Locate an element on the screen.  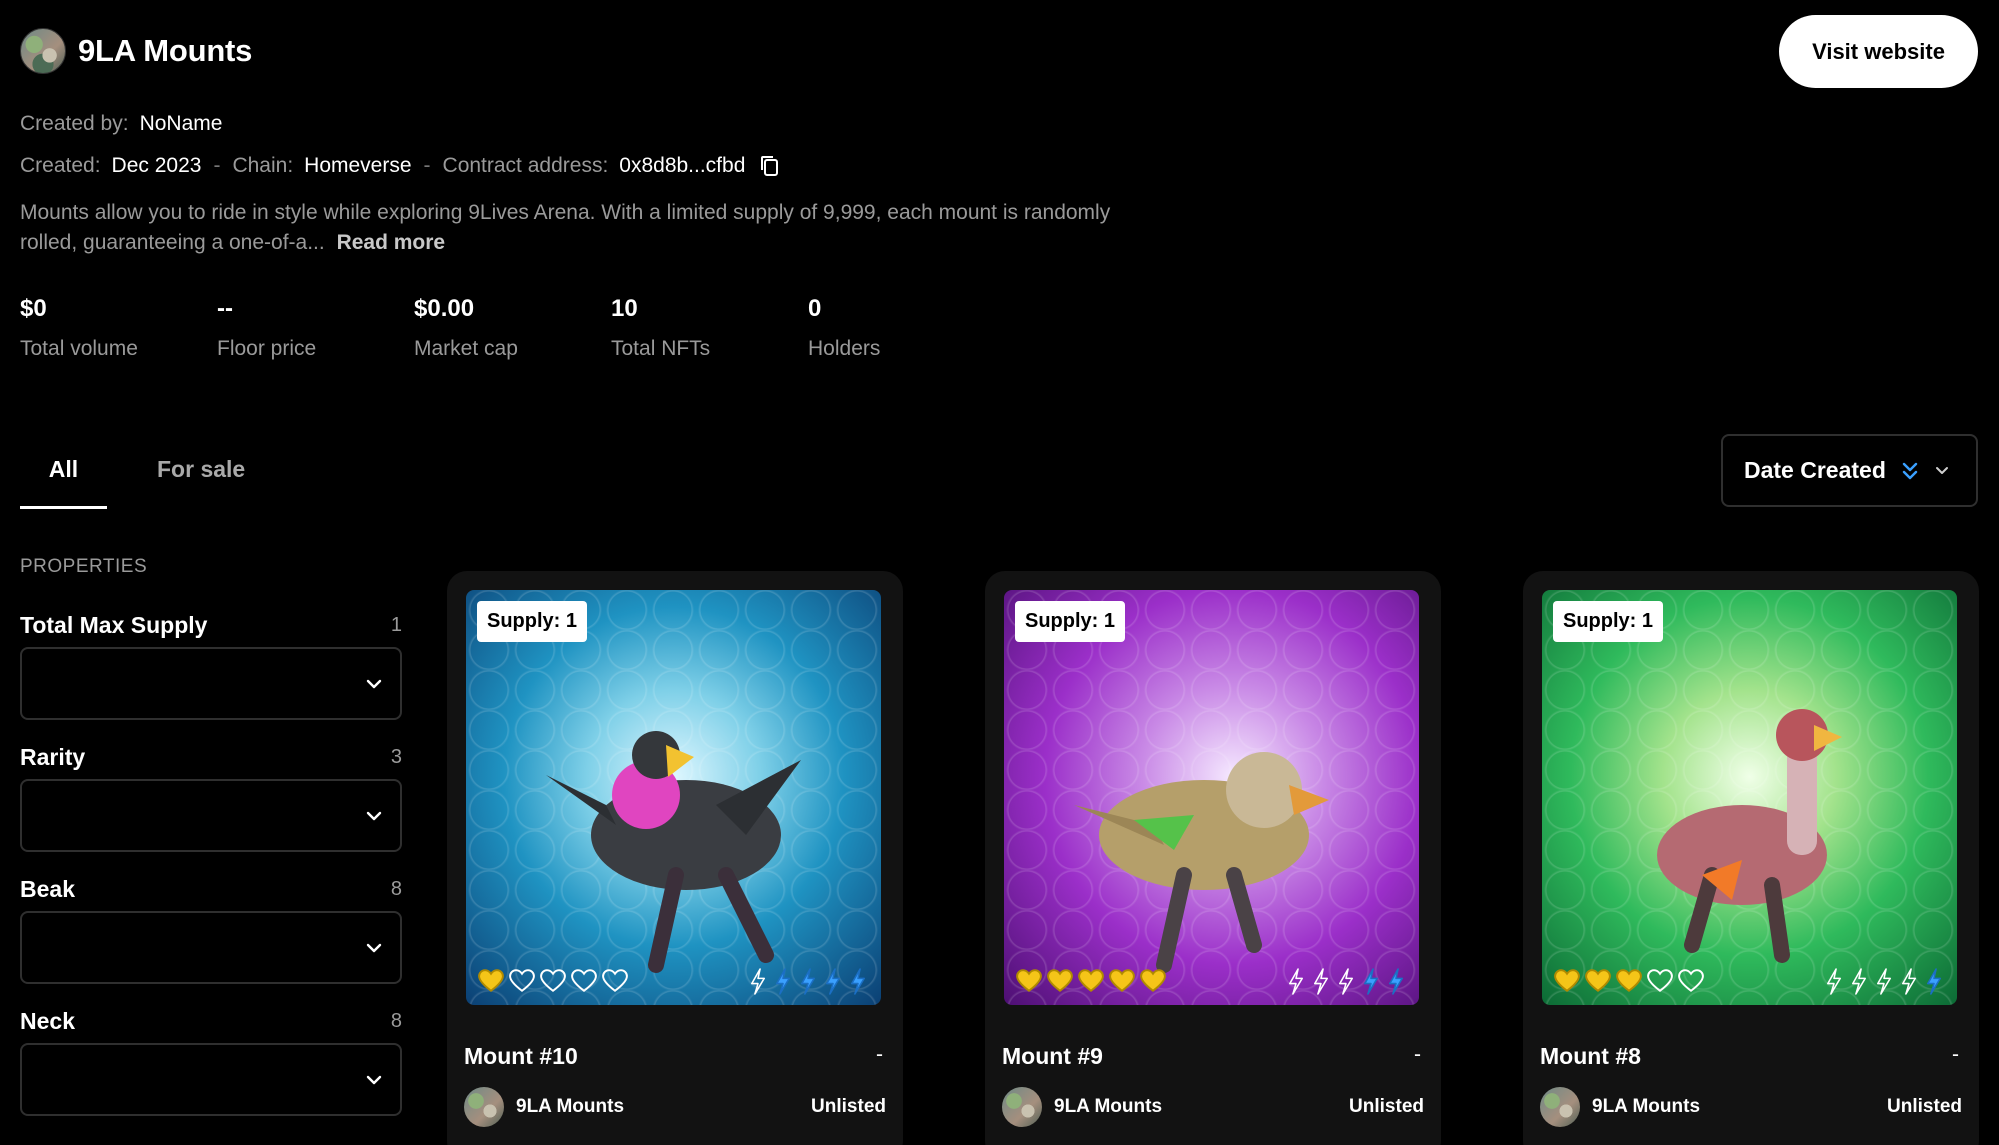
stat-market-cap: $0.00 Market cap is located at coordinates (512, 328).